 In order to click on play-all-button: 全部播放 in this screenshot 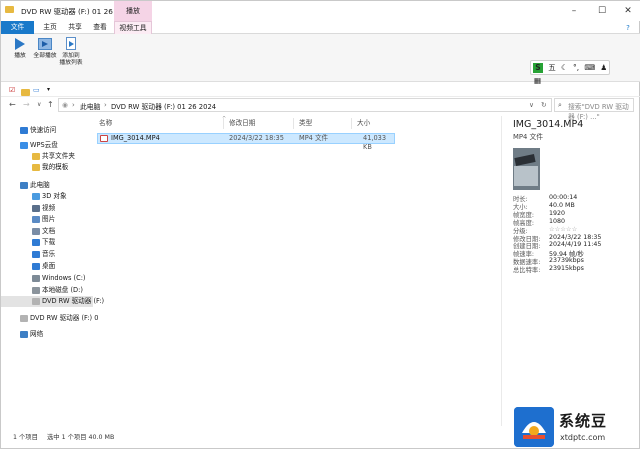, I will do `click(45, 48)`.